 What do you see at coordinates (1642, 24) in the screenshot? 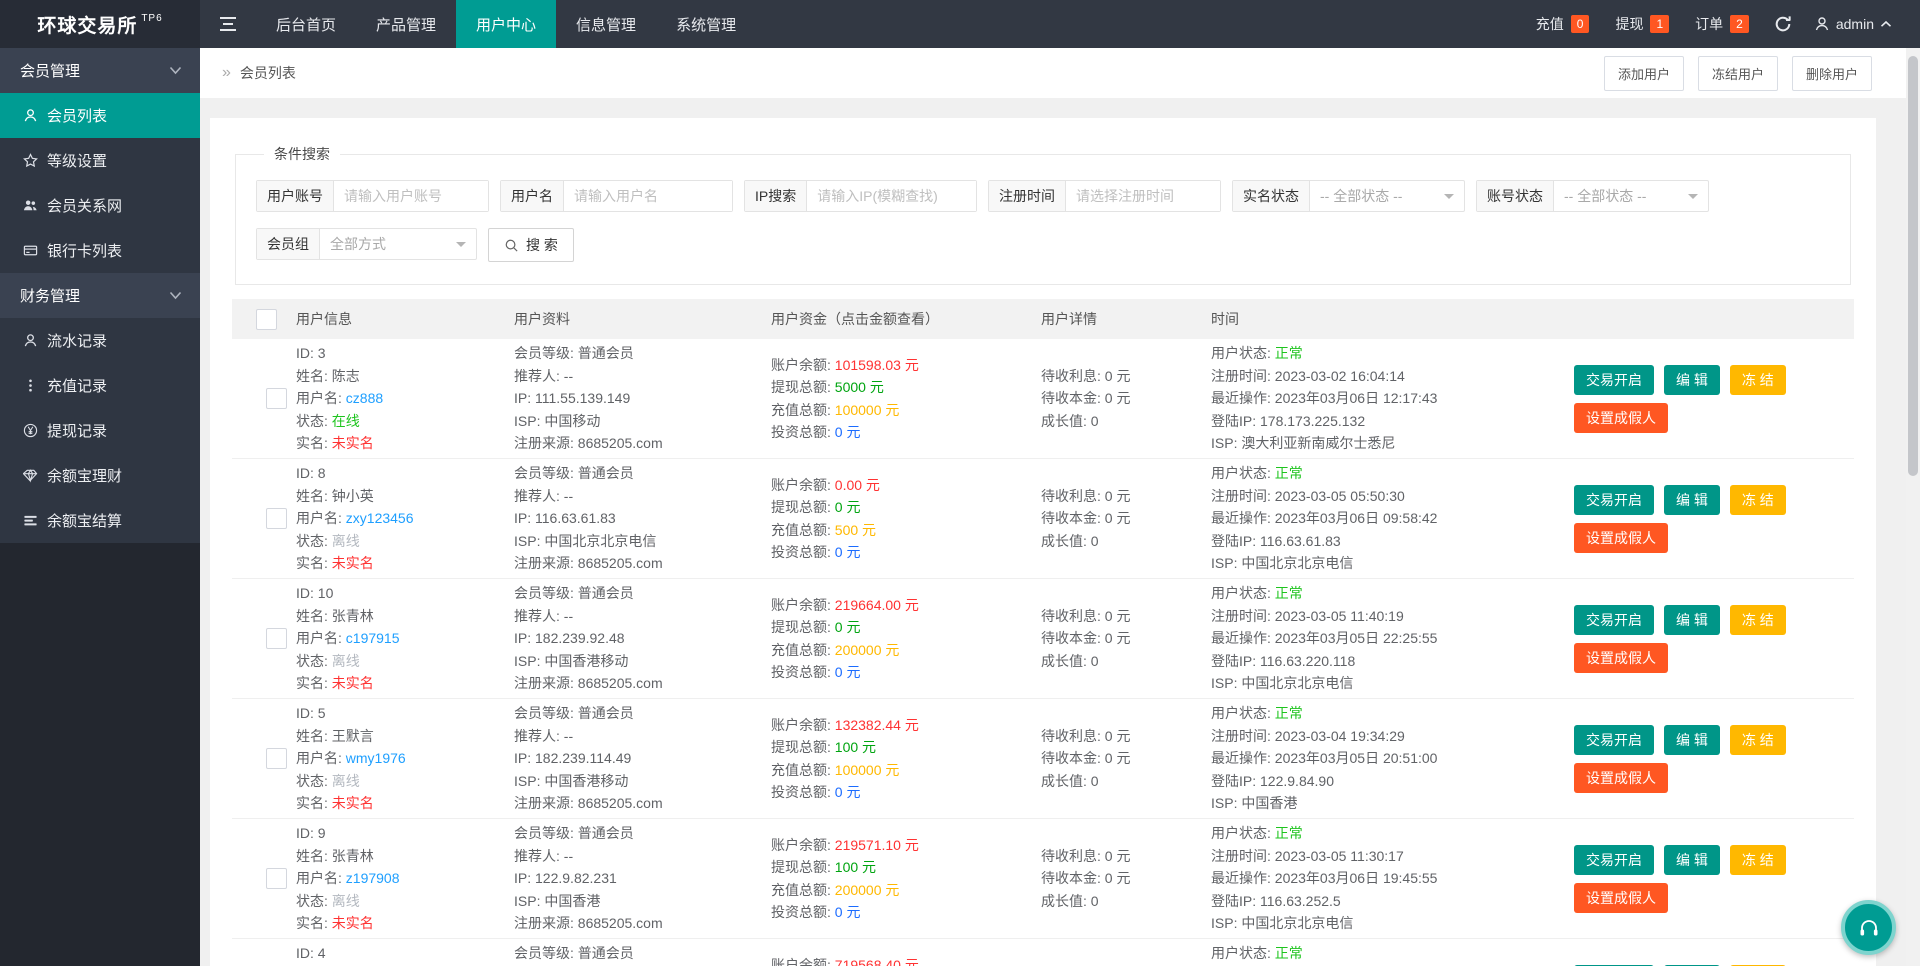
I see `withdraw-stat: 提现 1` at bounding box center [1642, 24].